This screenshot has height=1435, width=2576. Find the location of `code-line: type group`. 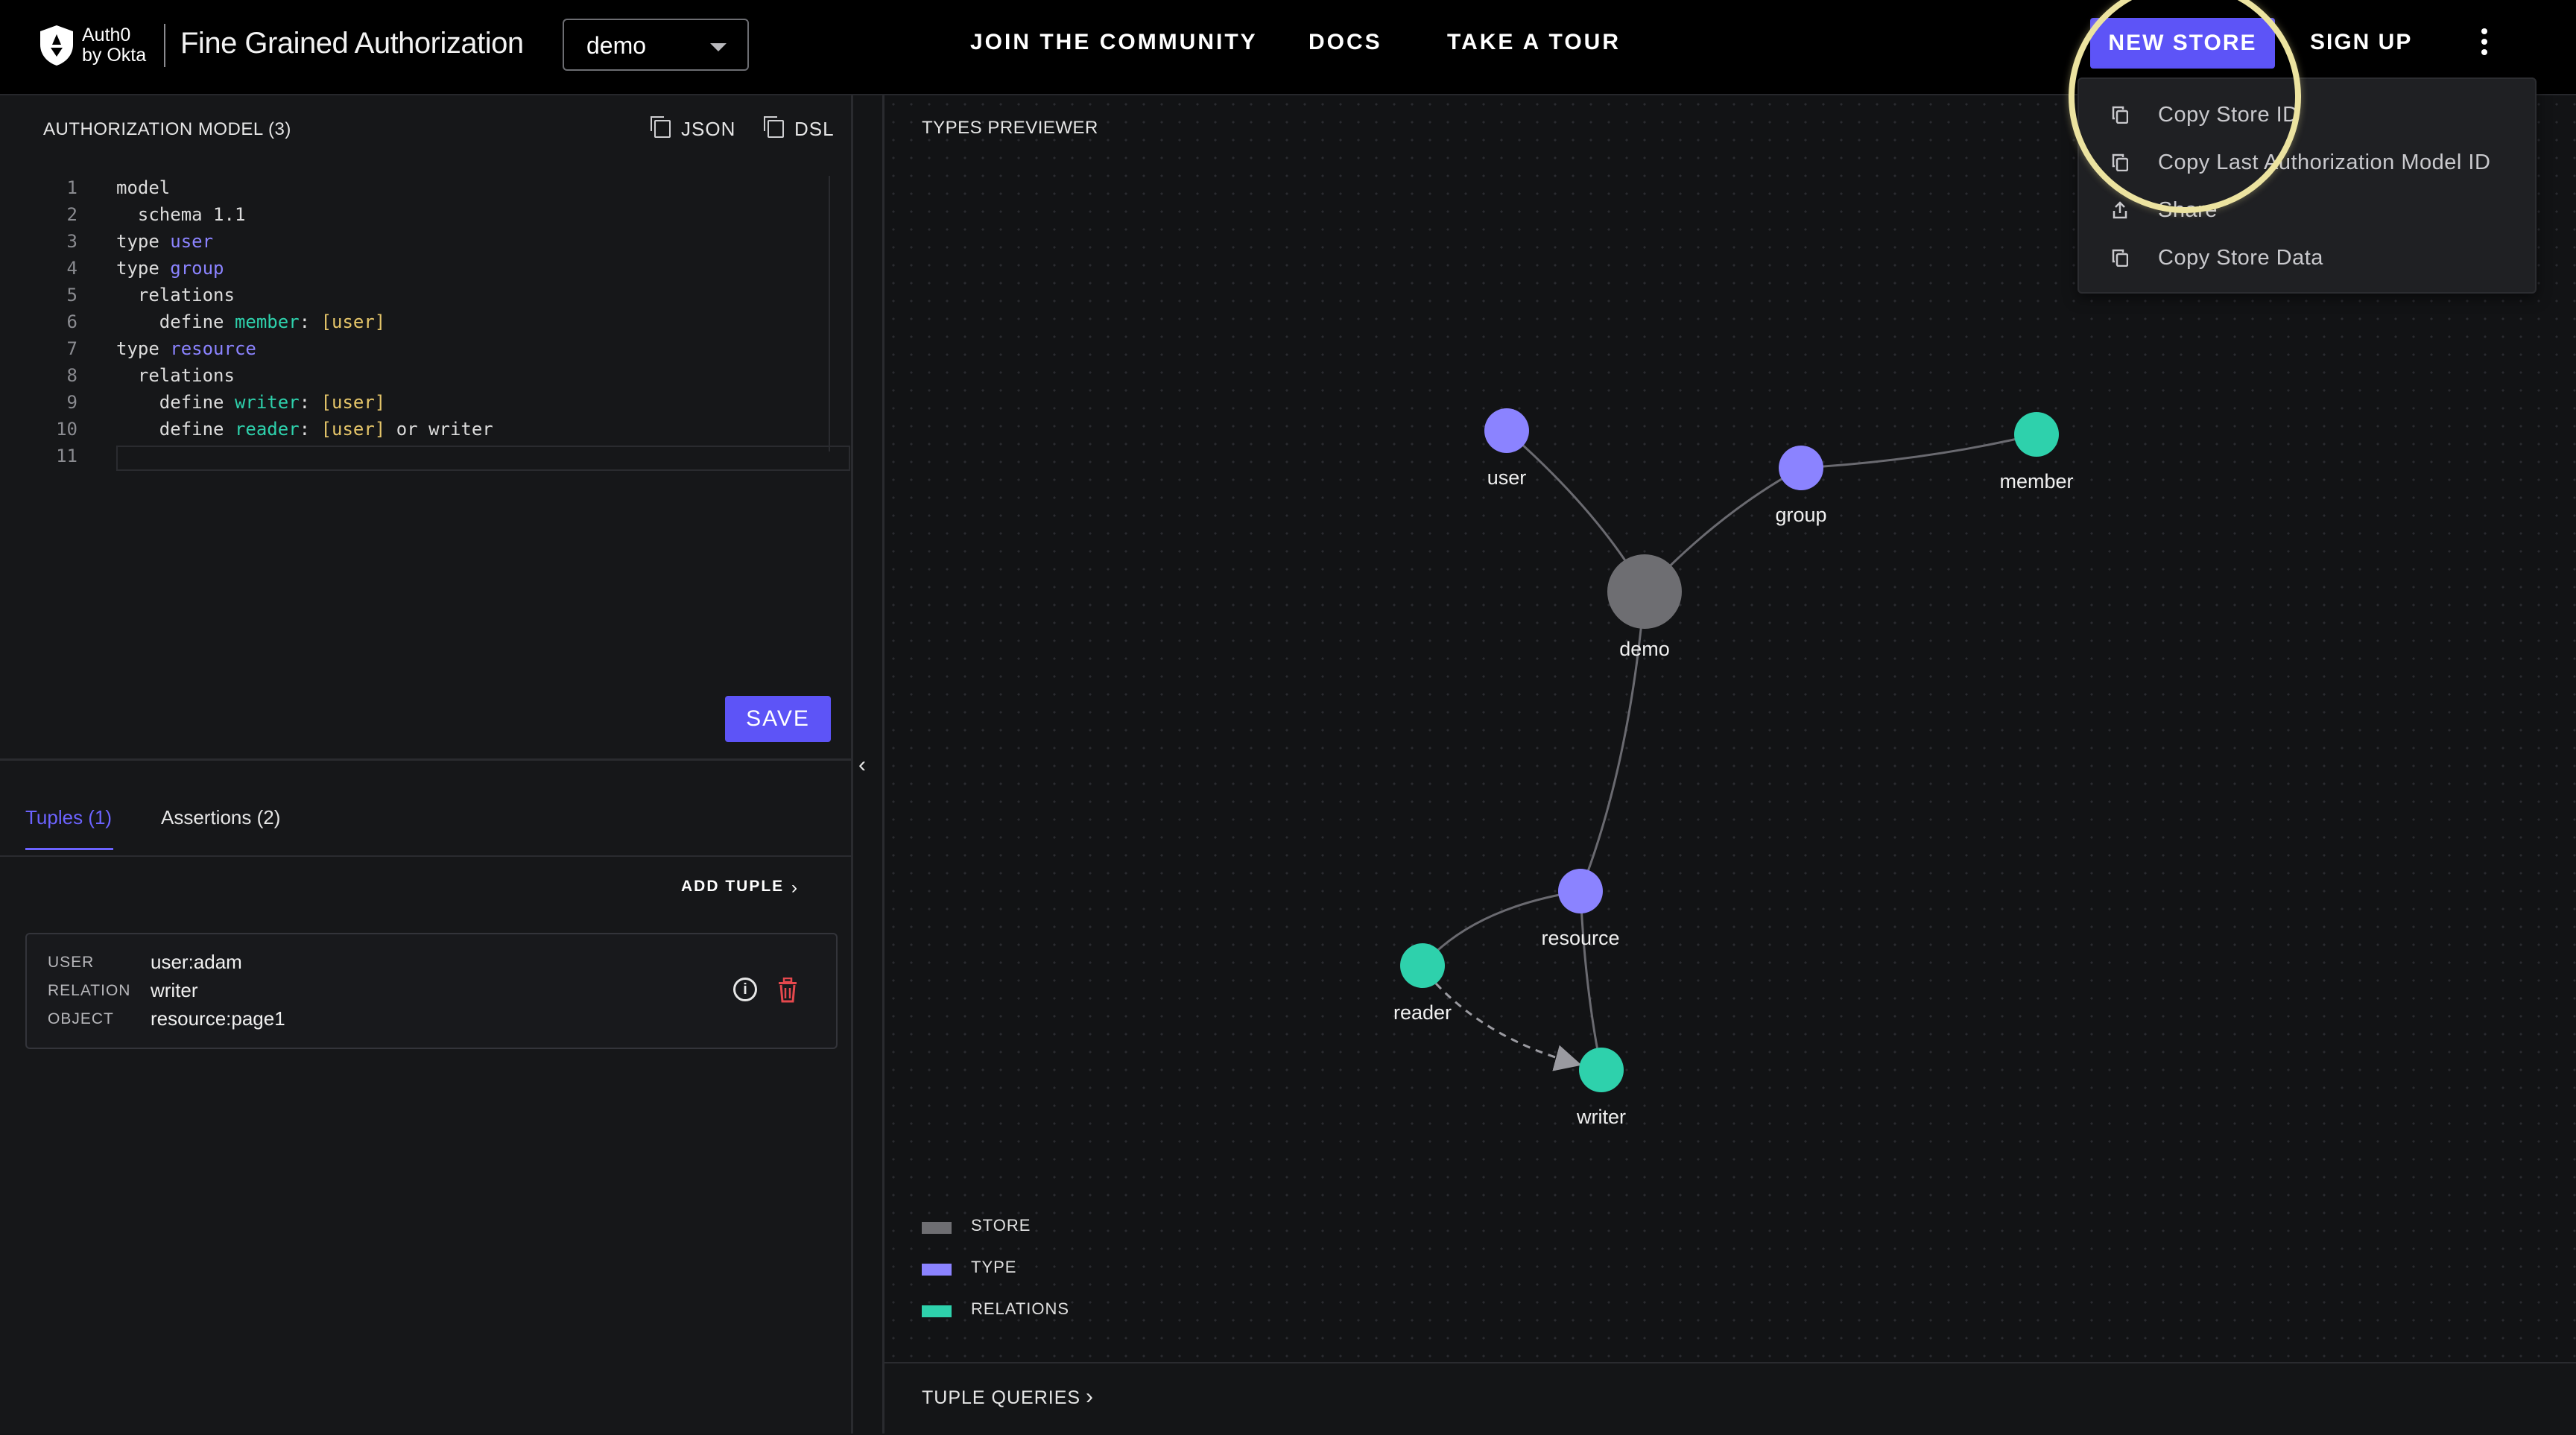

code-line: type group is located at coordinates (170, 268).